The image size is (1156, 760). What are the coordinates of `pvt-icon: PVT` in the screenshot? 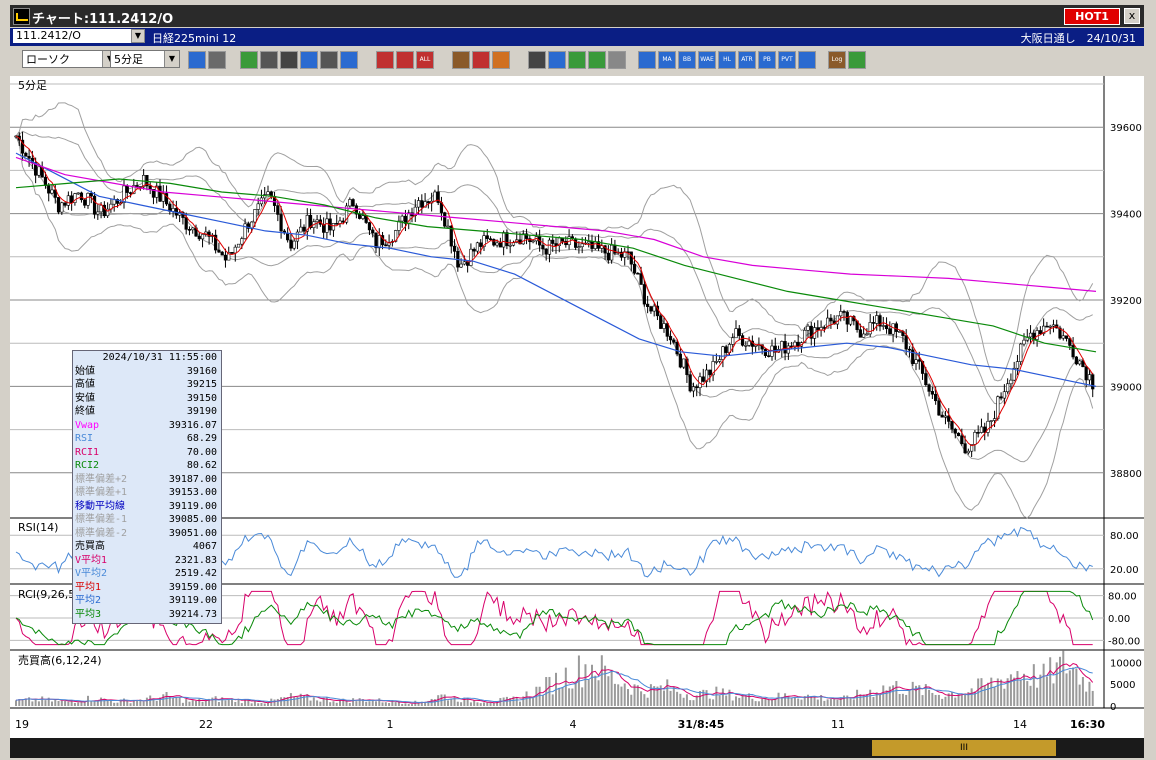 It's located at (787, 60).